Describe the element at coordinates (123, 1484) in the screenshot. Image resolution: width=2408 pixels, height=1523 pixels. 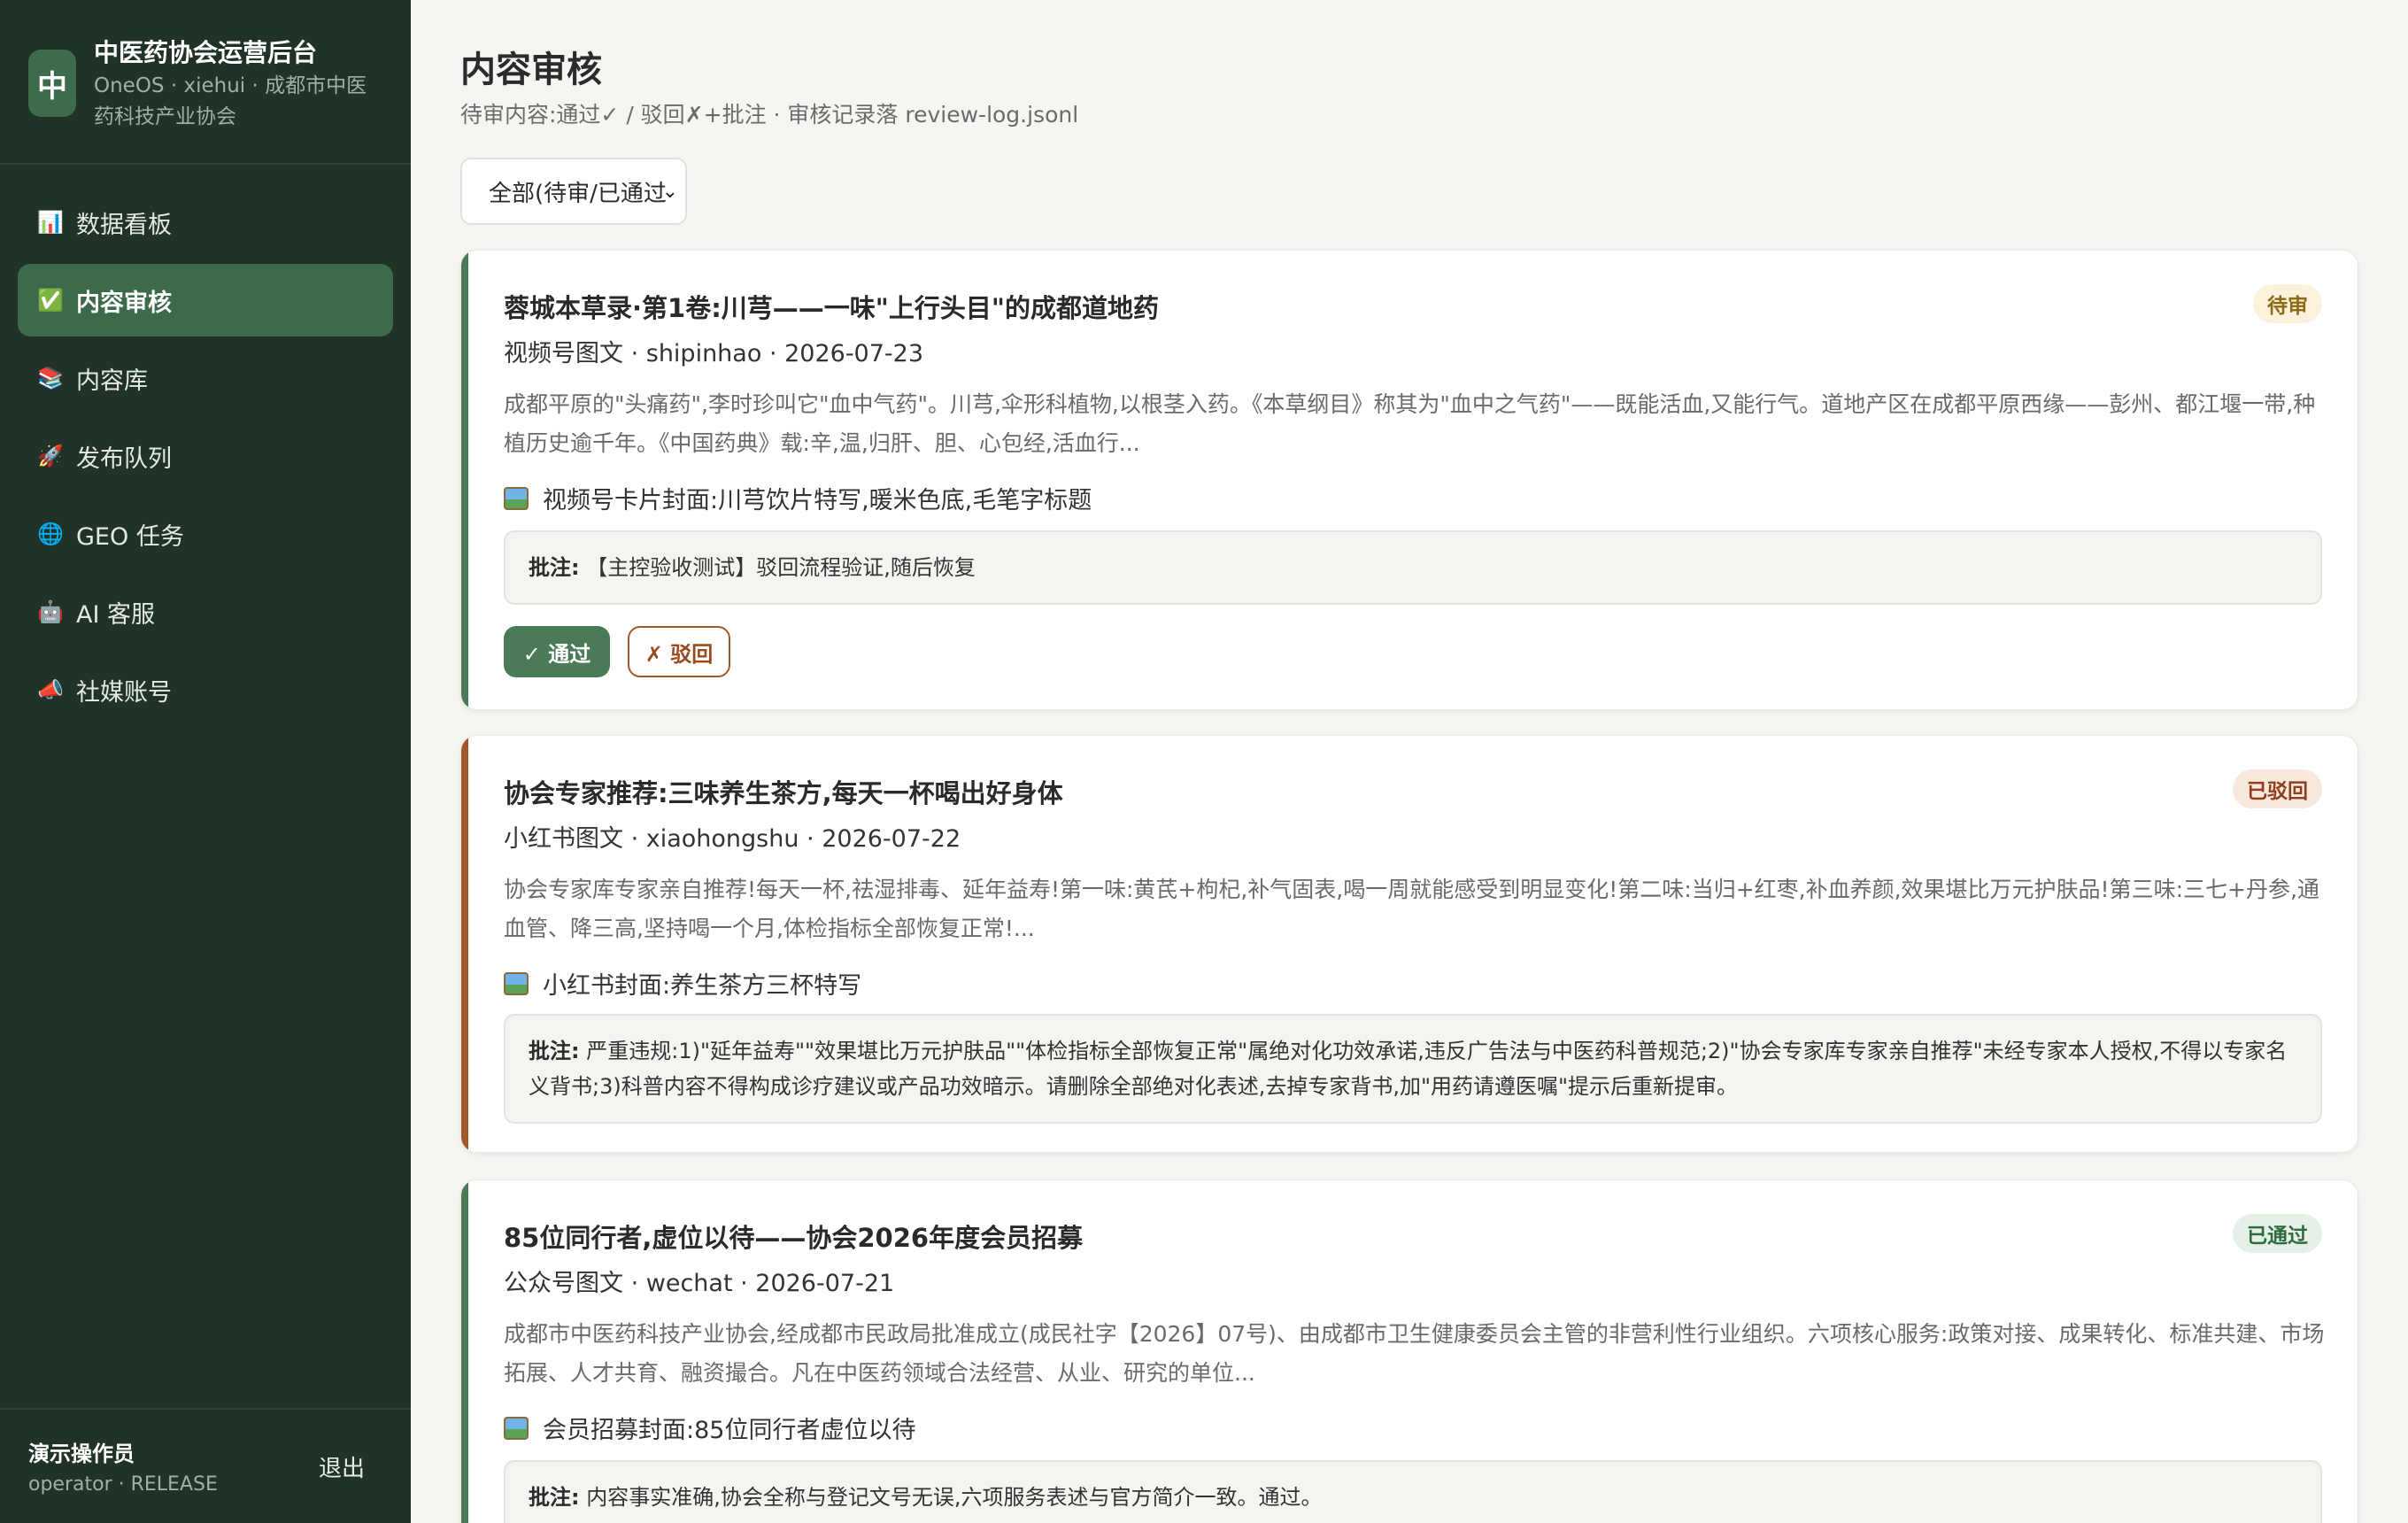
I see `operator-role: operator · RELEASE` at that location.